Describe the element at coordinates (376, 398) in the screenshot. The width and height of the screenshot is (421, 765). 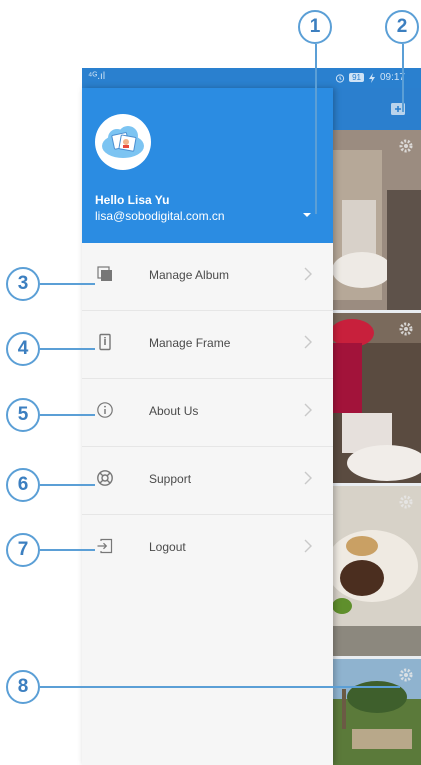
I see `photo-tile-cake` at that location.